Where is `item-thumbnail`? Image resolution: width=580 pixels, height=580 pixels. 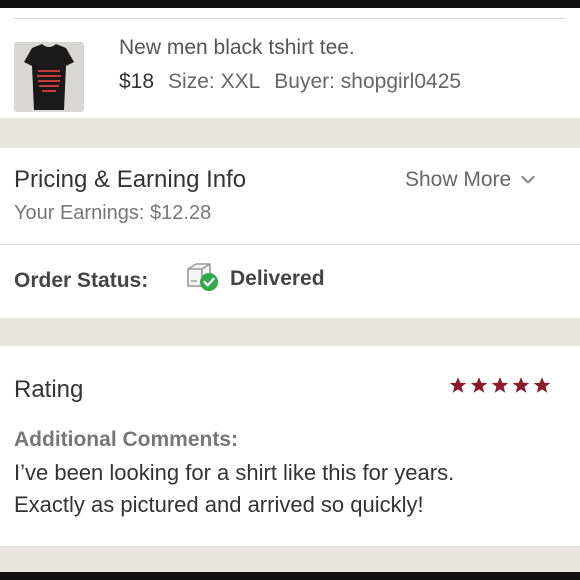
item-thumbnail is located at coordinates (49, 77).